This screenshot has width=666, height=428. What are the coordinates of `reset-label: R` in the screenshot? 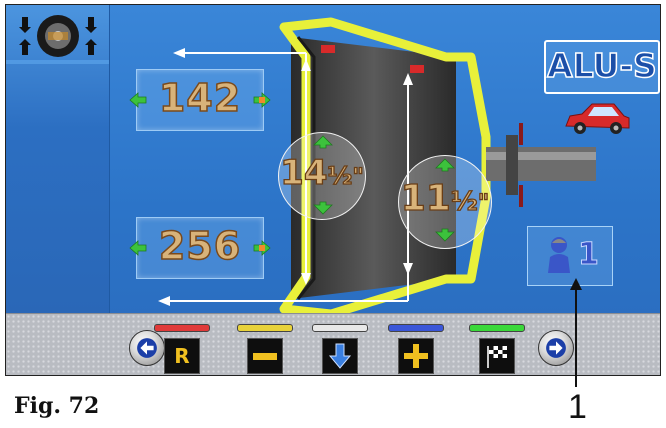 It's located at (182, 356).